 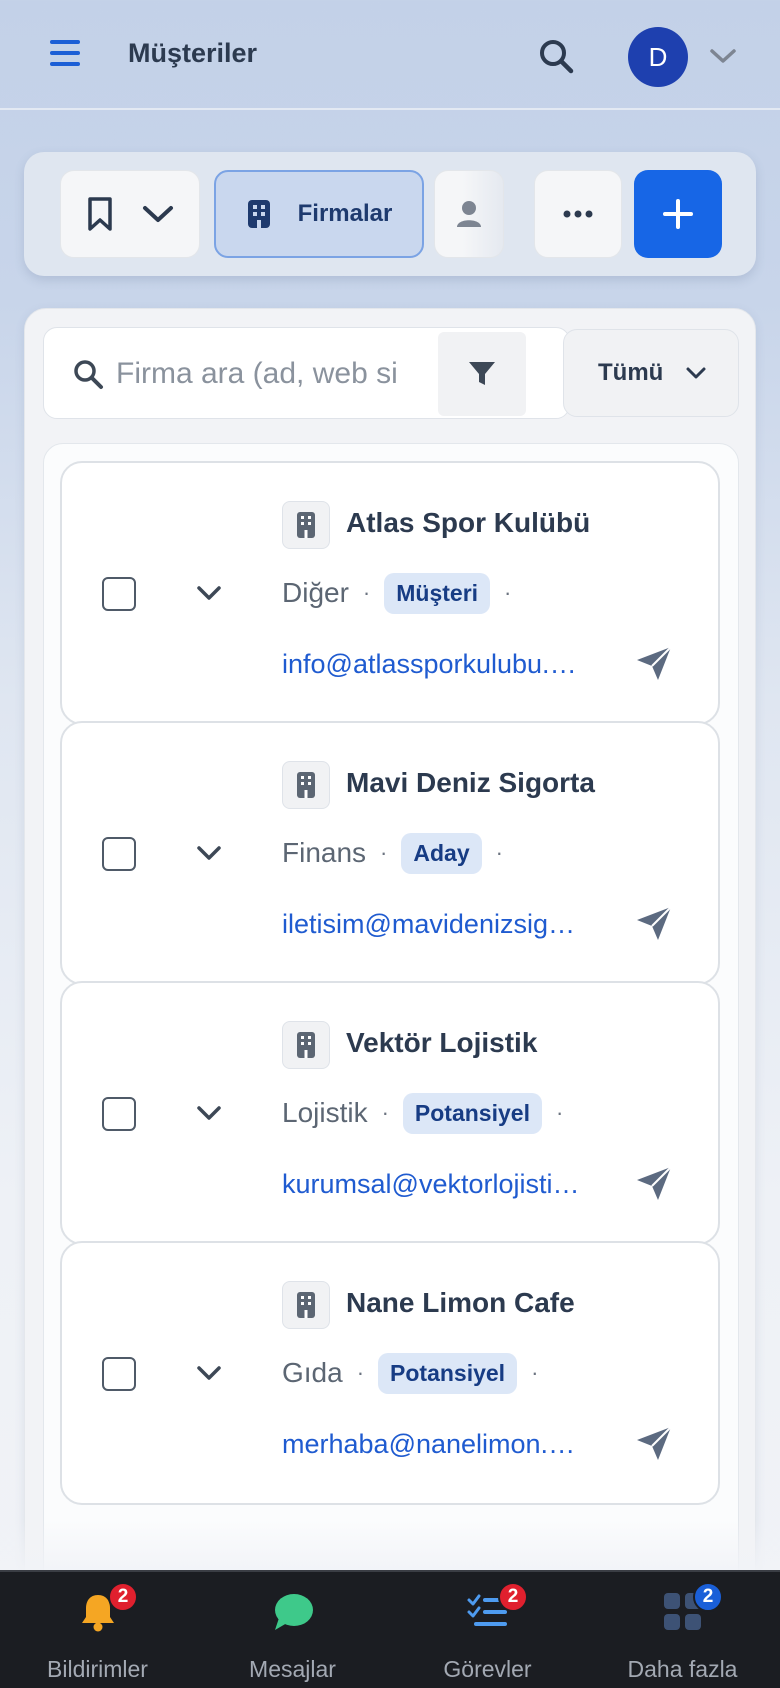 What do you see at coordinates (193, 53) in the screenshot?
I see `page-title: Müşteriler` at bounding box center [193, 53].